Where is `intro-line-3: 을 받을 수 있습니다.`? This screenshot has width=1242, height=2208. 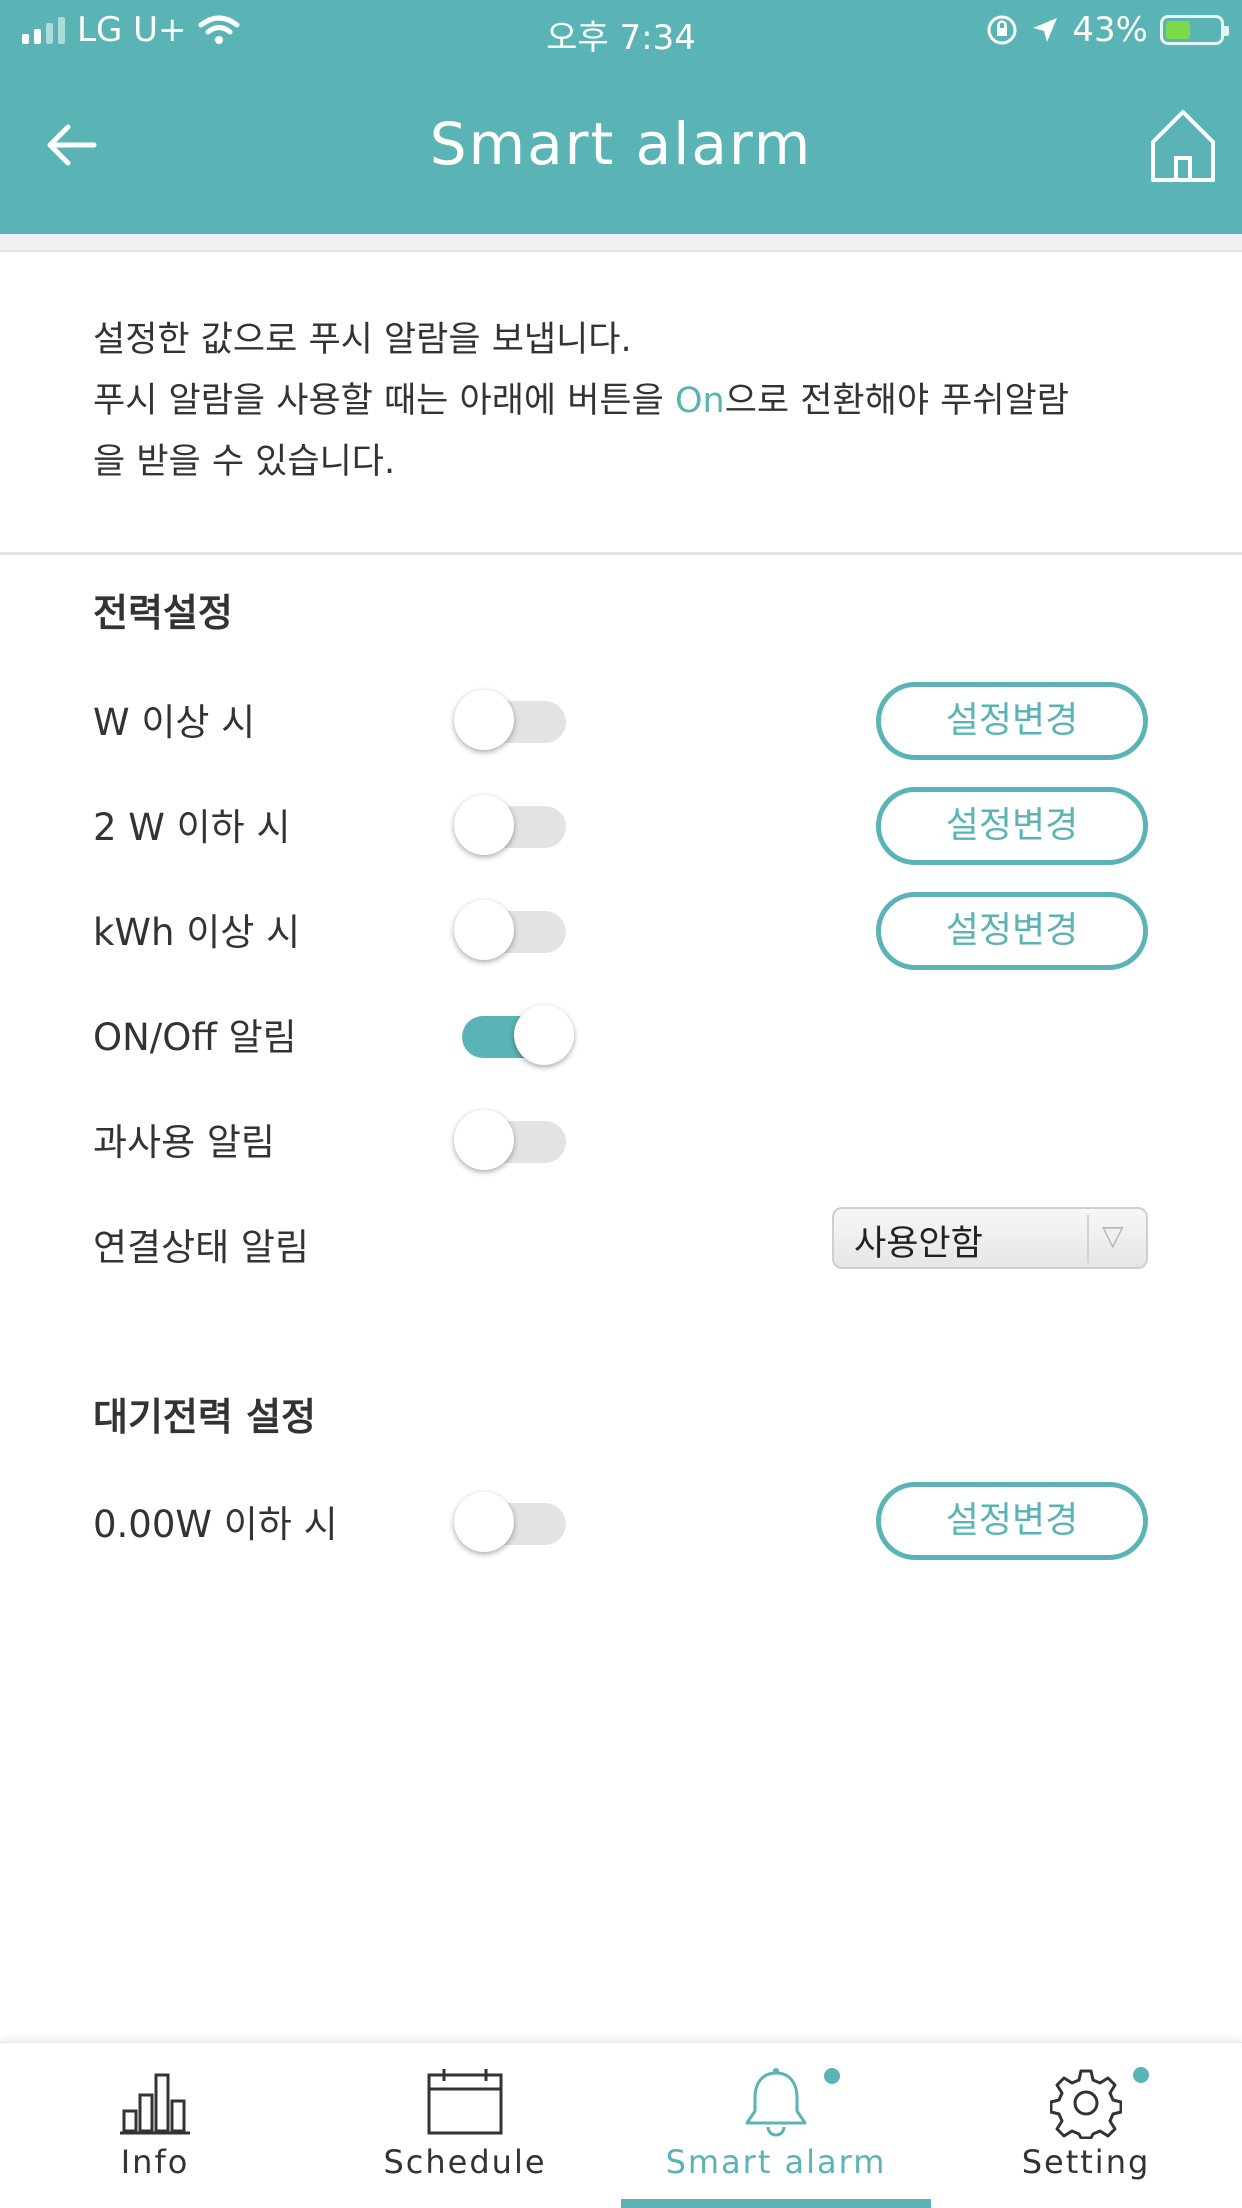 intro-line-3: 을 받을 수 있습니다. is located at coordinates (244, 462).